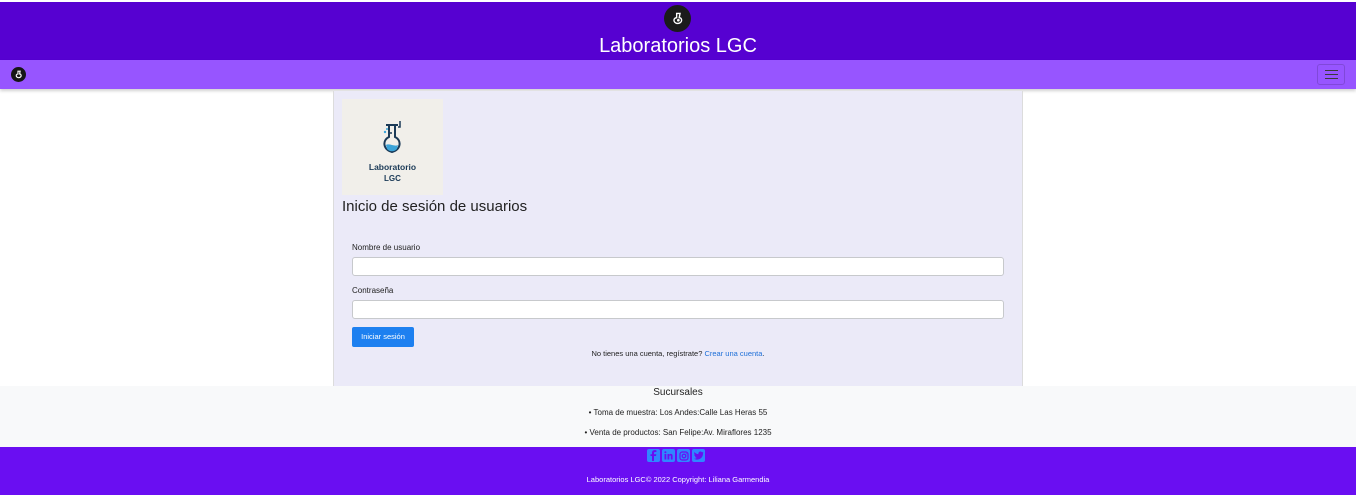 The height and width of the screenshot is (495, 1356). What do you see at coordinates (647, 353) in the screenshot?
I see `register-prompt-text: No tienes una cuenta, regístrate?` at bounding box center [647, 353].